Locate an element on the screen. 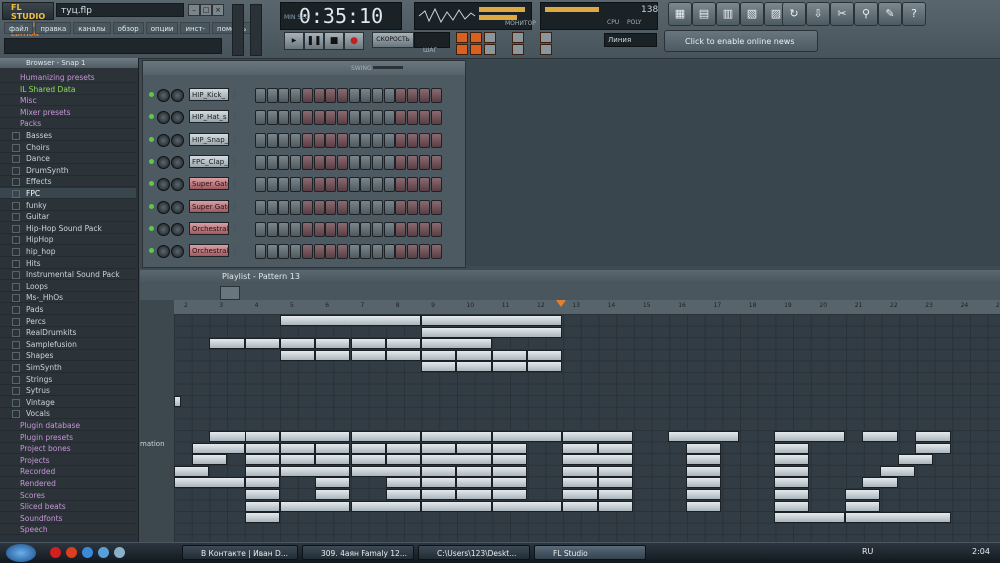 The width and height of the screenshot is (1000, 563). browser-item: Choirs is located at coordinates (68, 147).